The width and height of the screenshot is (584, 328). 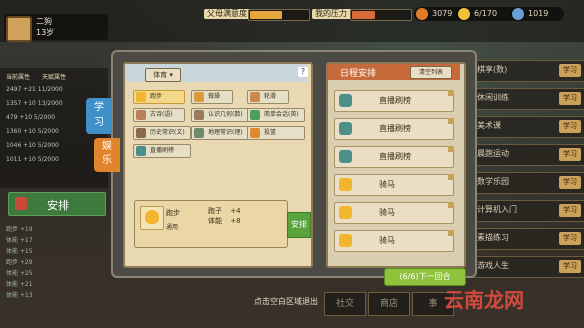 What do you see at coordinates (99, 116) in the screenshot?
I see `tab-learn: 学 习` at bounding box center [99, 116].